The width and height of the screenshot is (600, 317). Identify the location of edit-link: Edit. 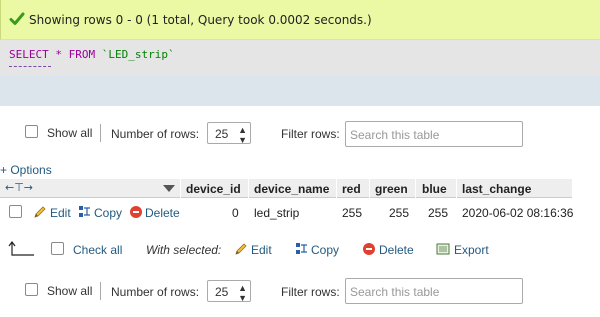
(60, 213).